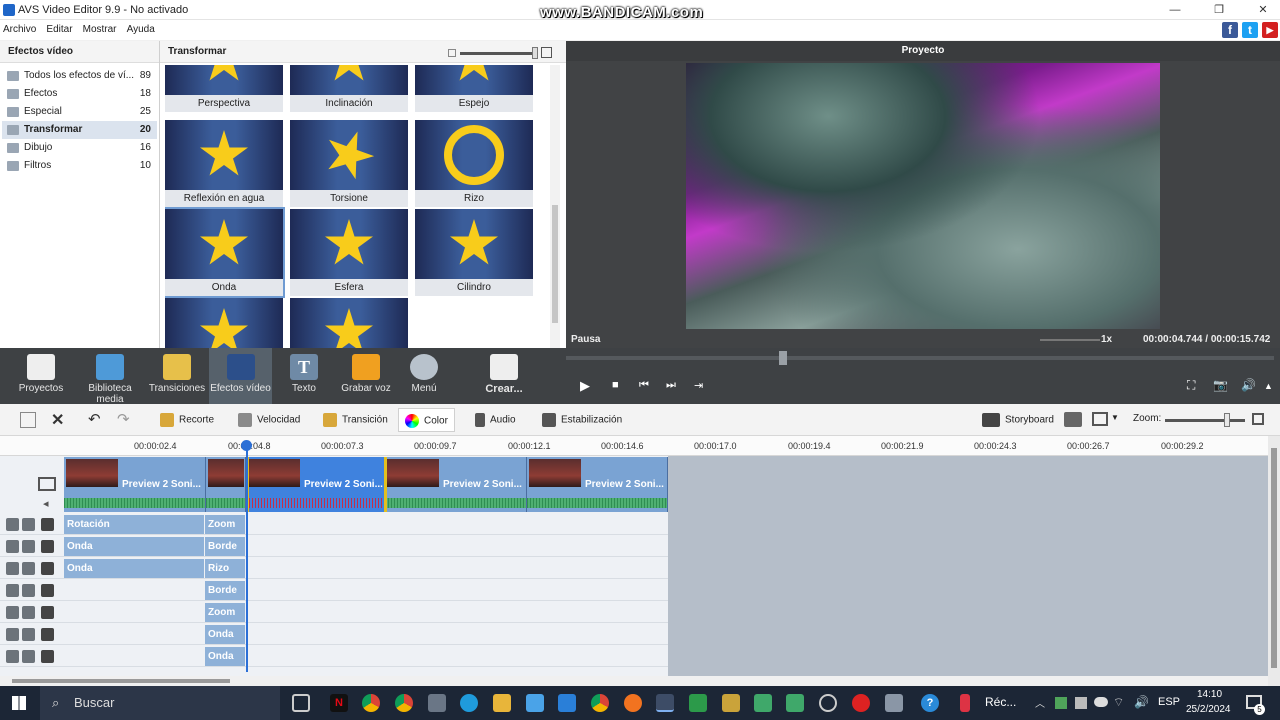  I want to click on redo-icon: ↷, so click(123, 419).